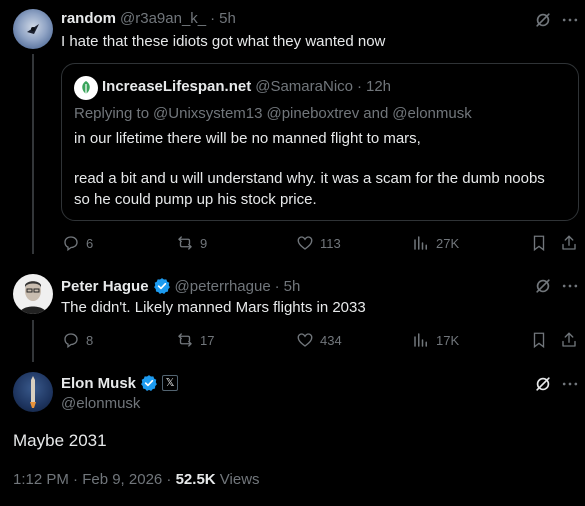  Describe the element at coordinates (331, 340) in the screenshot. I see `like-count: 434` at that location.